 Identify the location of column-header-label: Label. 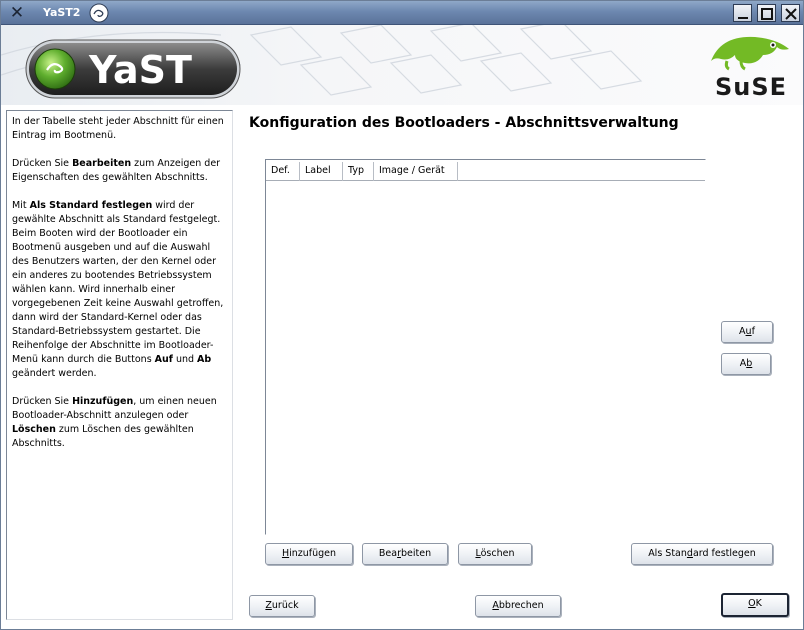
(321, 171).